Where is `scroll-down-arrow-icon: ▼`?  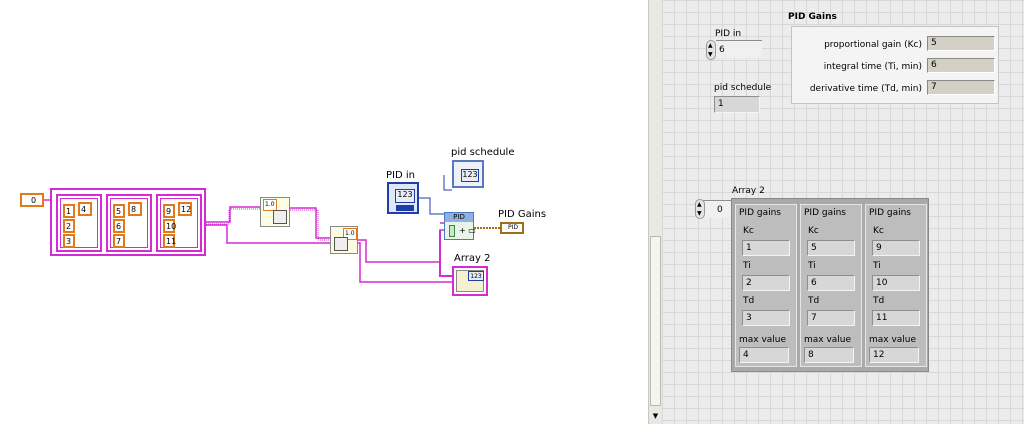
scroll-down-arrow-icon: ▼ is located at coordinates (655, 416).